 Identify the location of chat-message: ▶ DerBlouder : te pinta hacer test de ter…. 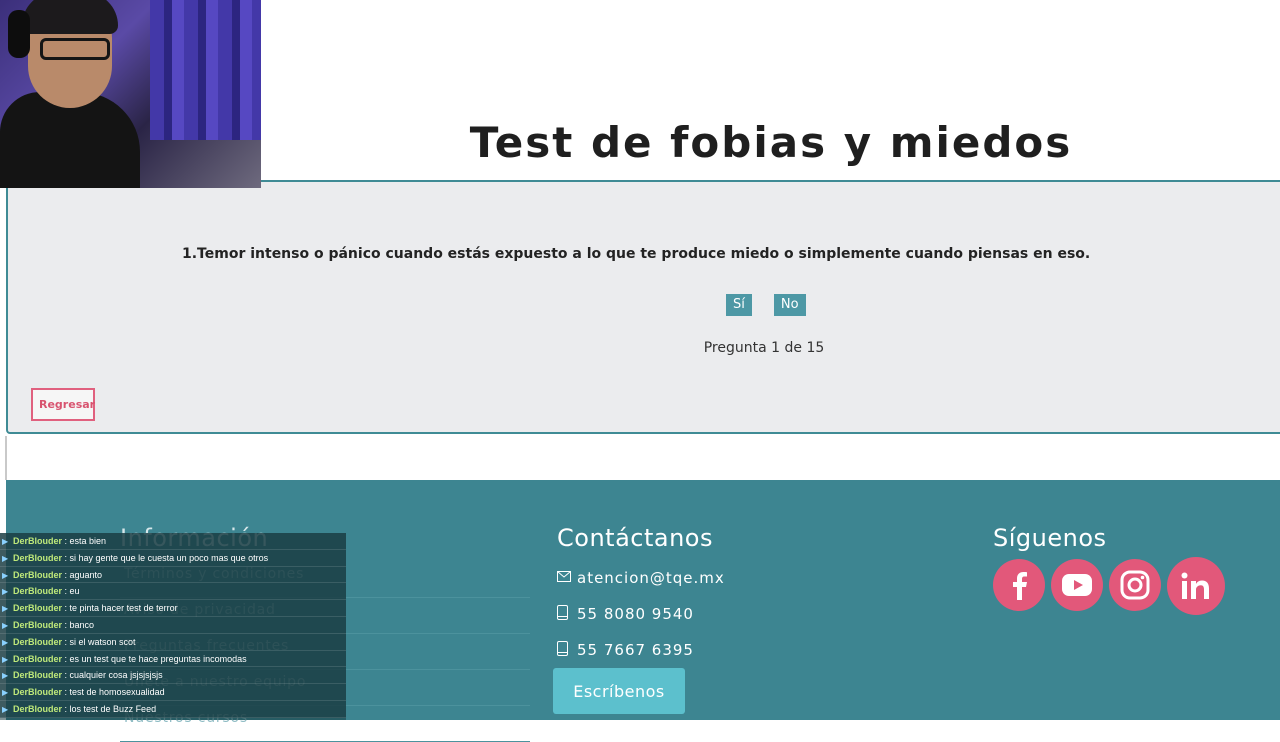
(173, 608).